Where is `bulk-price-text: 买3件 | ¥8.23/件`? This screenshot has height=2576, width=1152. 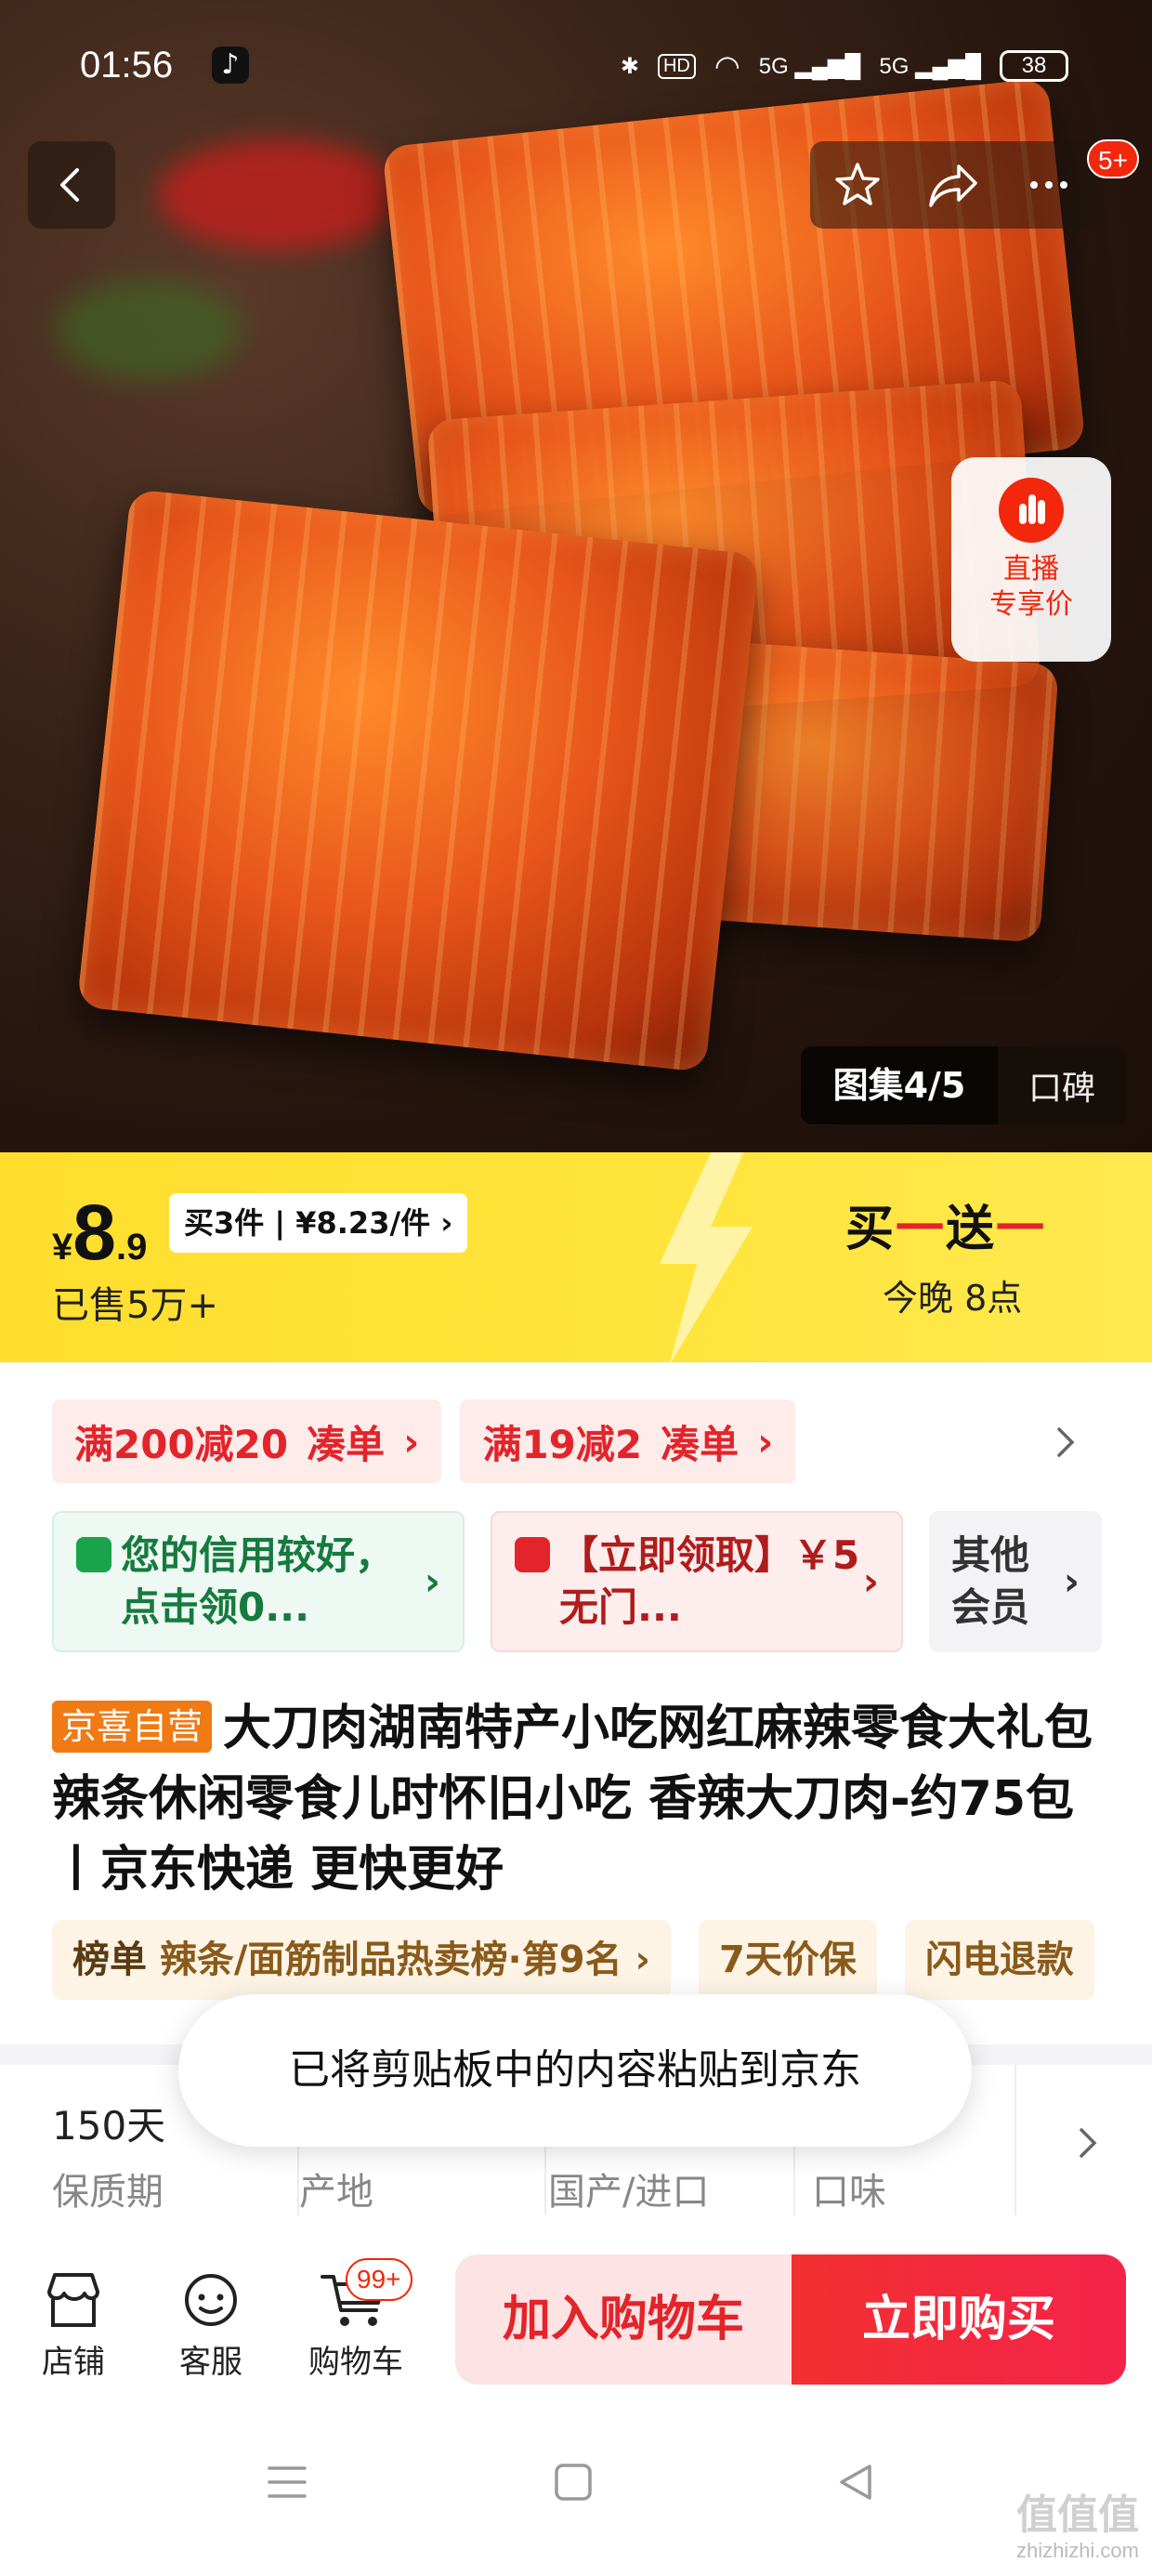 bulk-price-text: 买3件 | ¥8.23/件 is located at coordinates (307, 1223).